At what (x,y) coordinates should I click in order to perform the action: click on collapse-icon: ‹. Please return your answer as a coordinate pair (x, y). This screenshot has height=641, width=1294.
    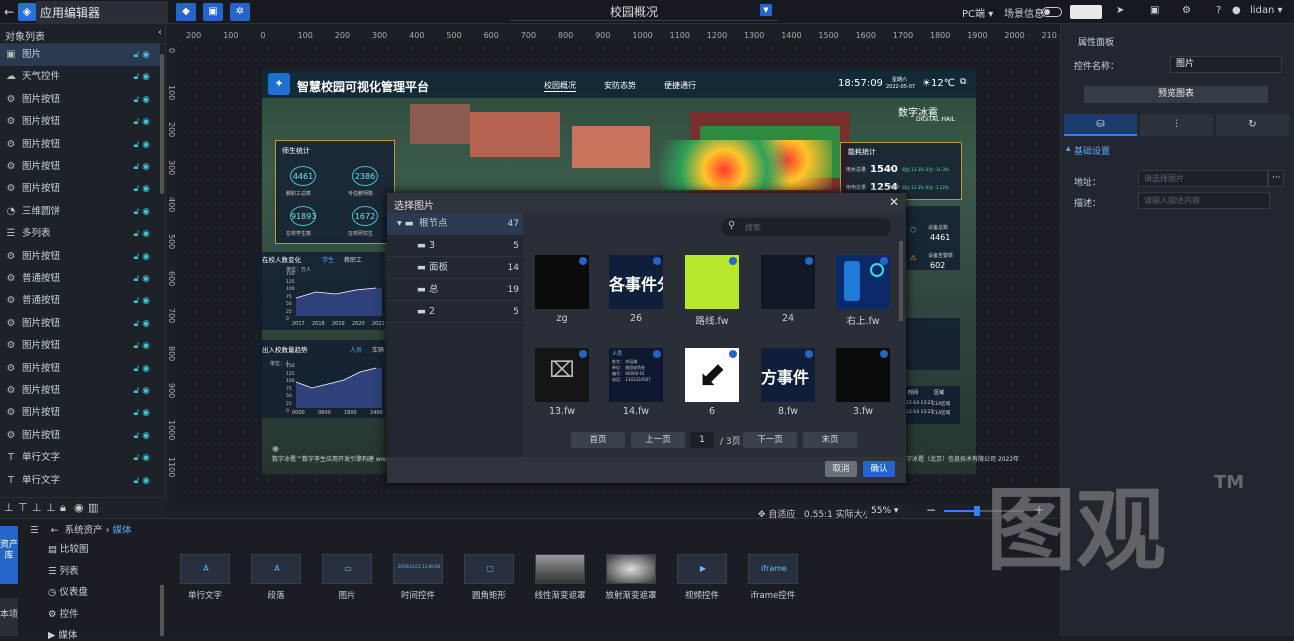
    Looking at the image, I should click on (160, 32).